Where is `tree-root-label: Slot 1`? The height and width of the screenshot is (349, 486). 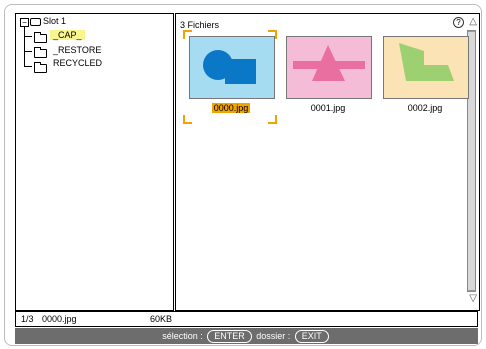
tree-root-label: Slot 1 is located at coordinates (55, 21).